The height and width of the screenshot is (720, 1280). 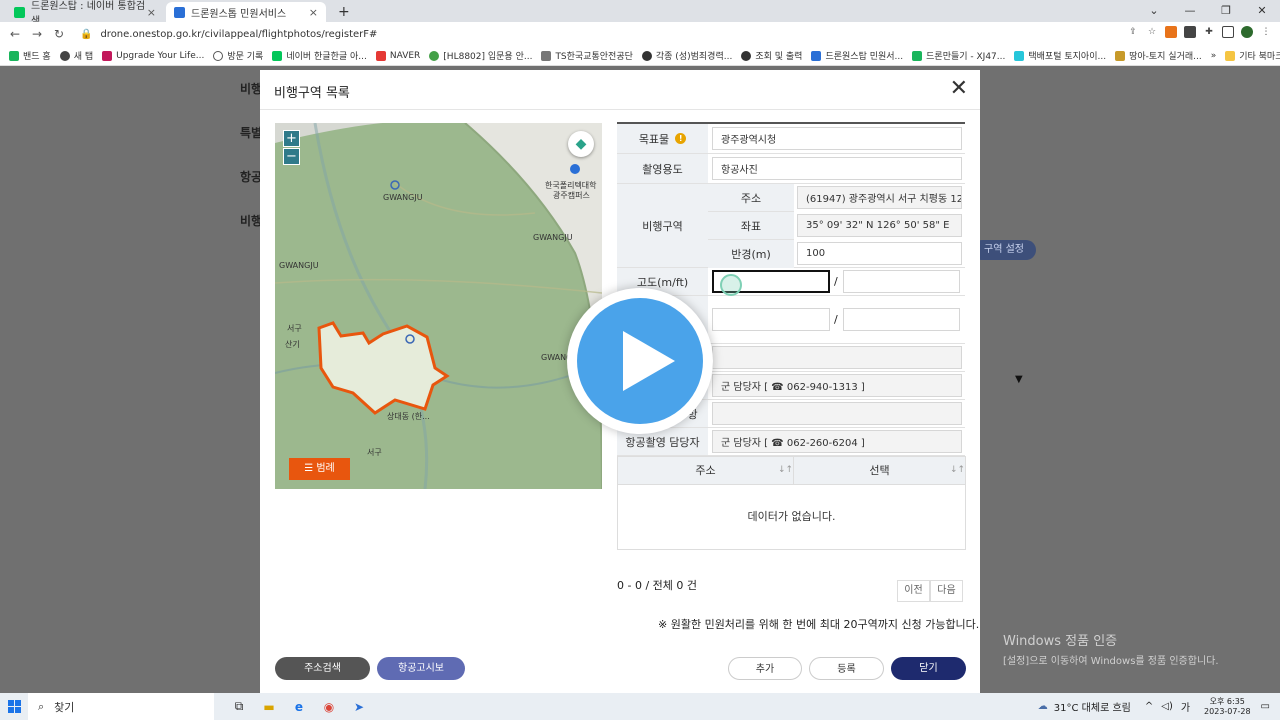 What do you see at coordinates (1265, 706) in the screenshot?
I see `notification-icon: ▭` at bounding box center [1265, 706].